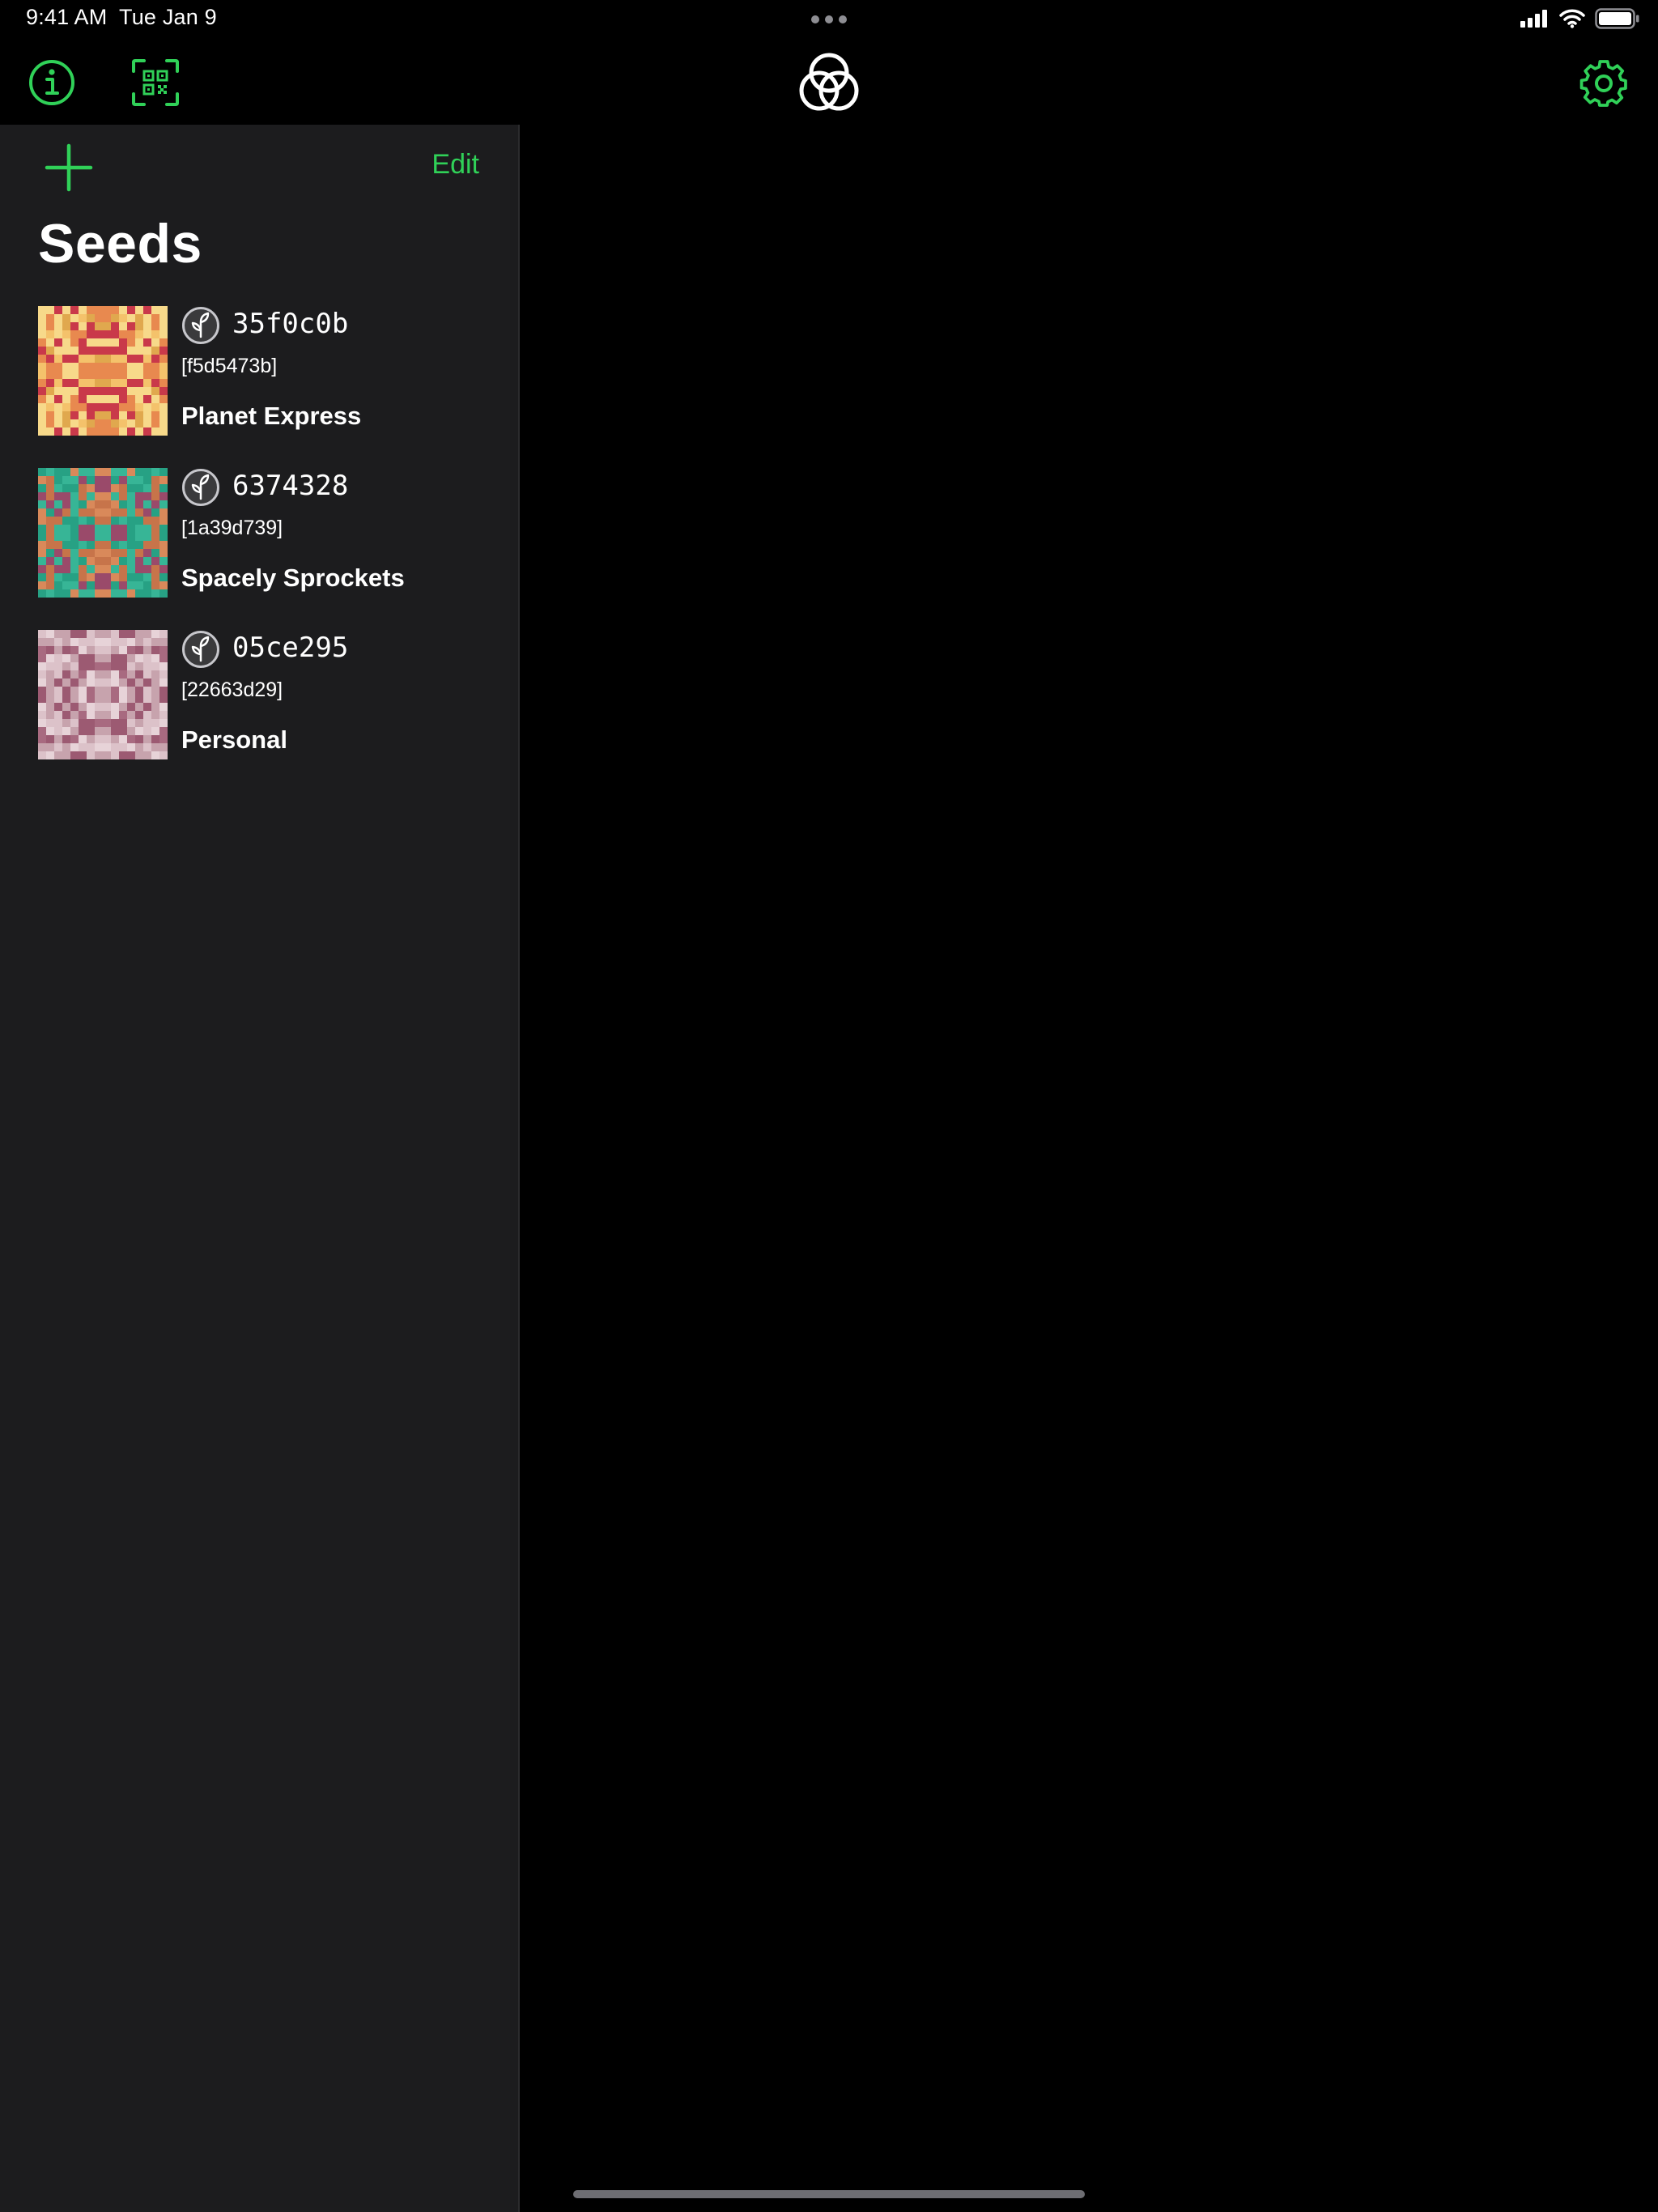 Image resolution: width=1658 pixels, height=2212 pixels. I want to click on seed-fingerprint: [1a39d739], so click(232, 528).